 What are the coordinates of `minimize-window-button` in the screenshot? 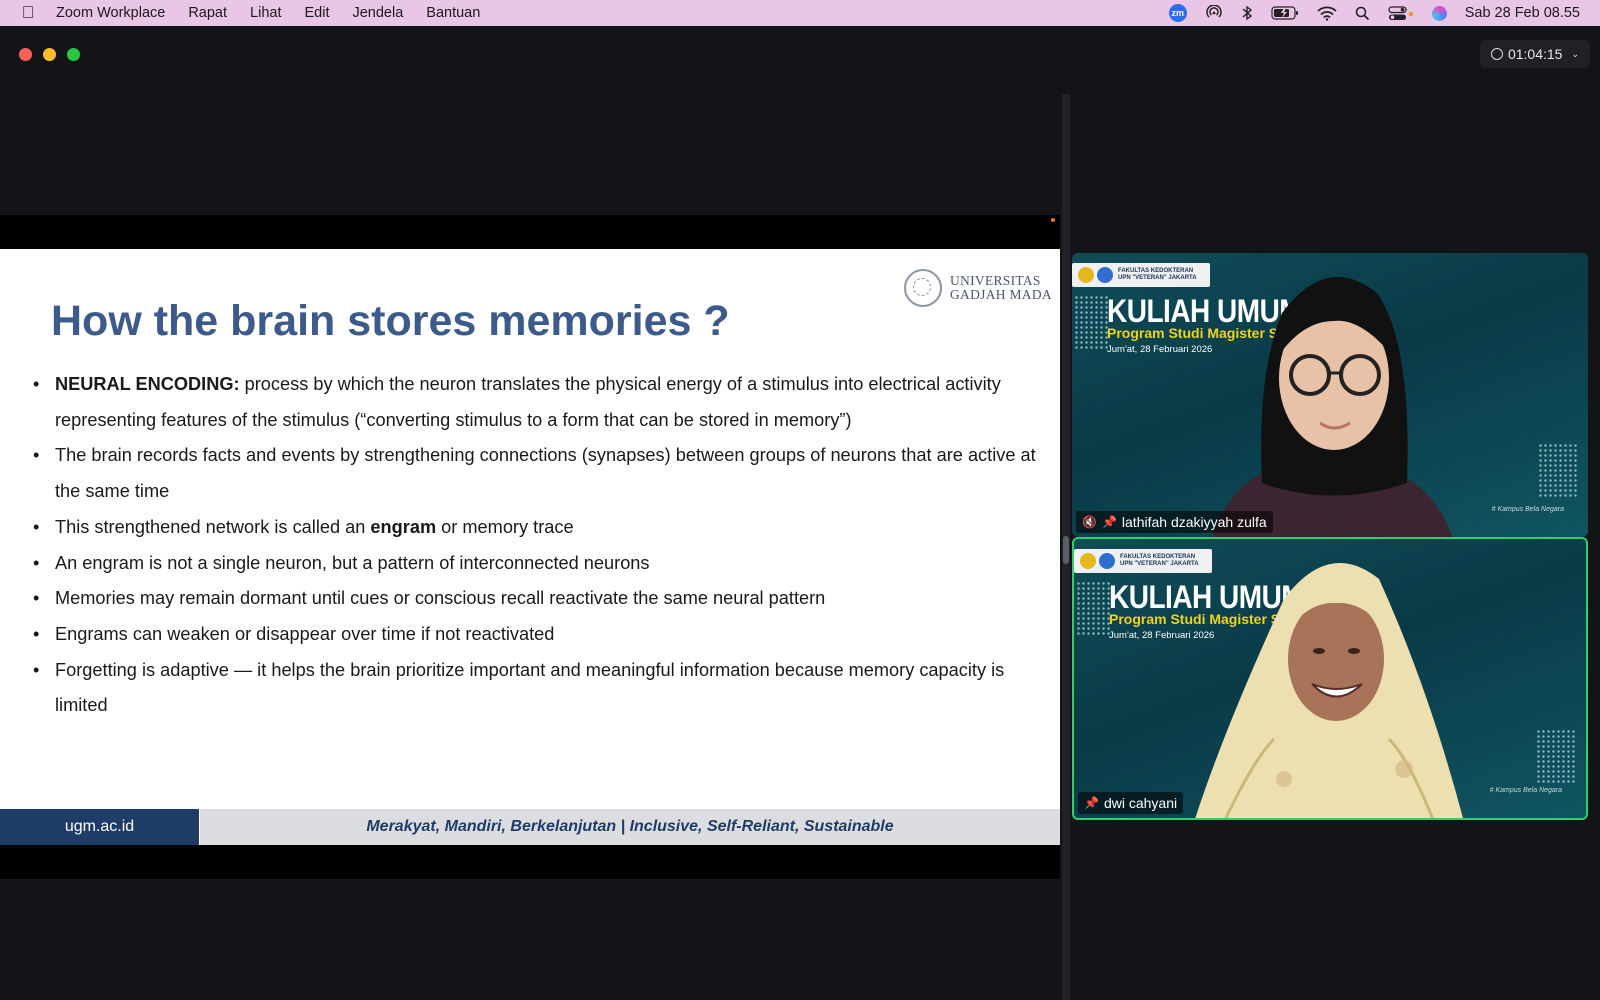 It's located at (49, 54).